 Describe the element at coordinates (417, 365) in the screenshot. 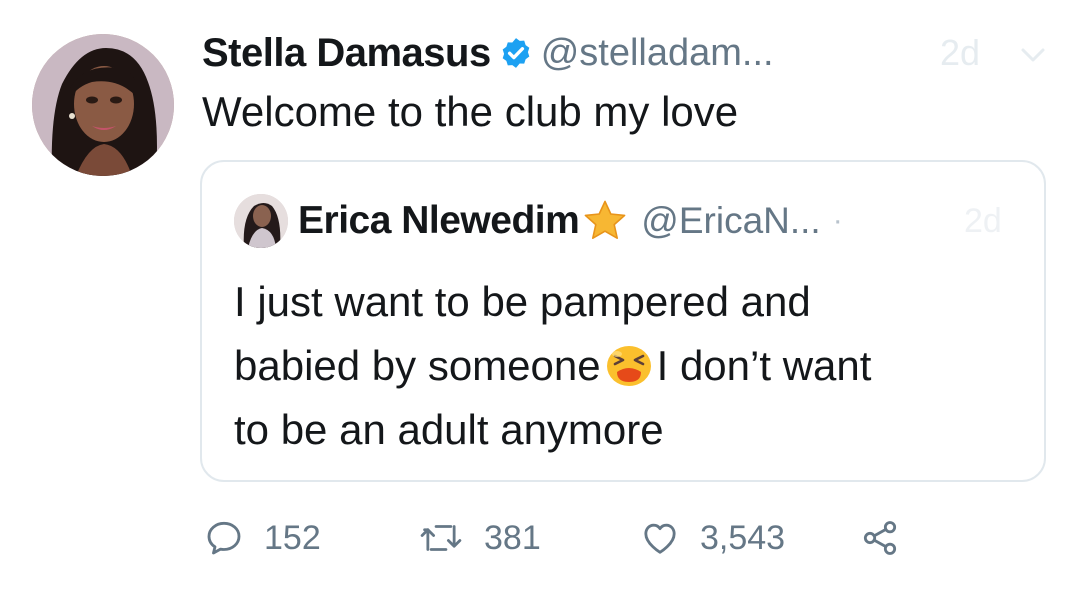

I see `quoted-text-line2a: babied by someone` at that location.